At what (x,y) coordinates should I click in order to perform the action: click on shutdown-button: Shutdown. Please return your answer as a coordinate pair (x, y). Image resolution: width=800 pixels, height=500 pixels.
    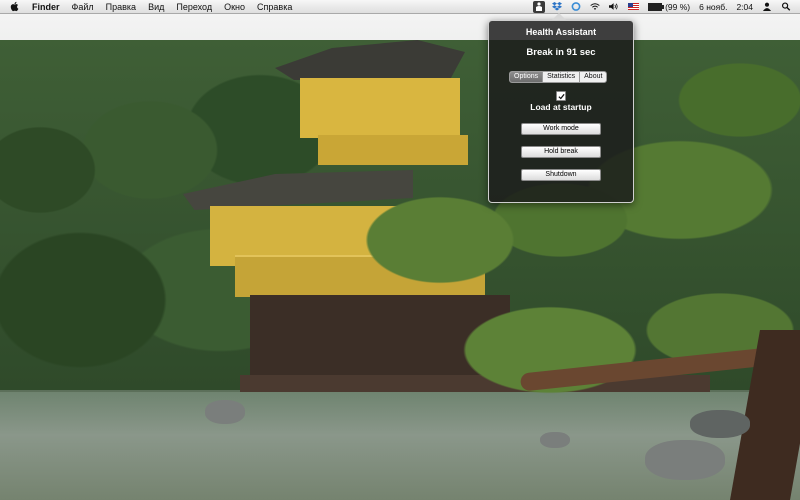
    Looking at the image, I should click on (561, 175).